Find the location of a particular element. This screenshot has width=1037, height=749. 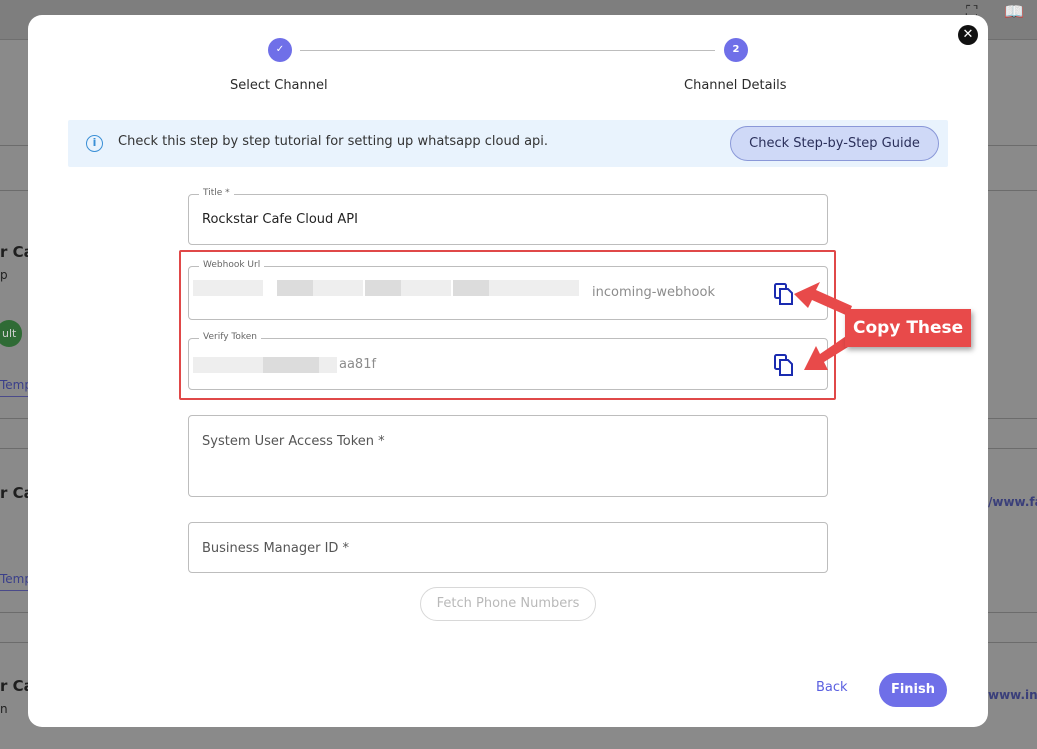

business-manager-id-field: Business Manager ID * is located at coordinates (508, 547).